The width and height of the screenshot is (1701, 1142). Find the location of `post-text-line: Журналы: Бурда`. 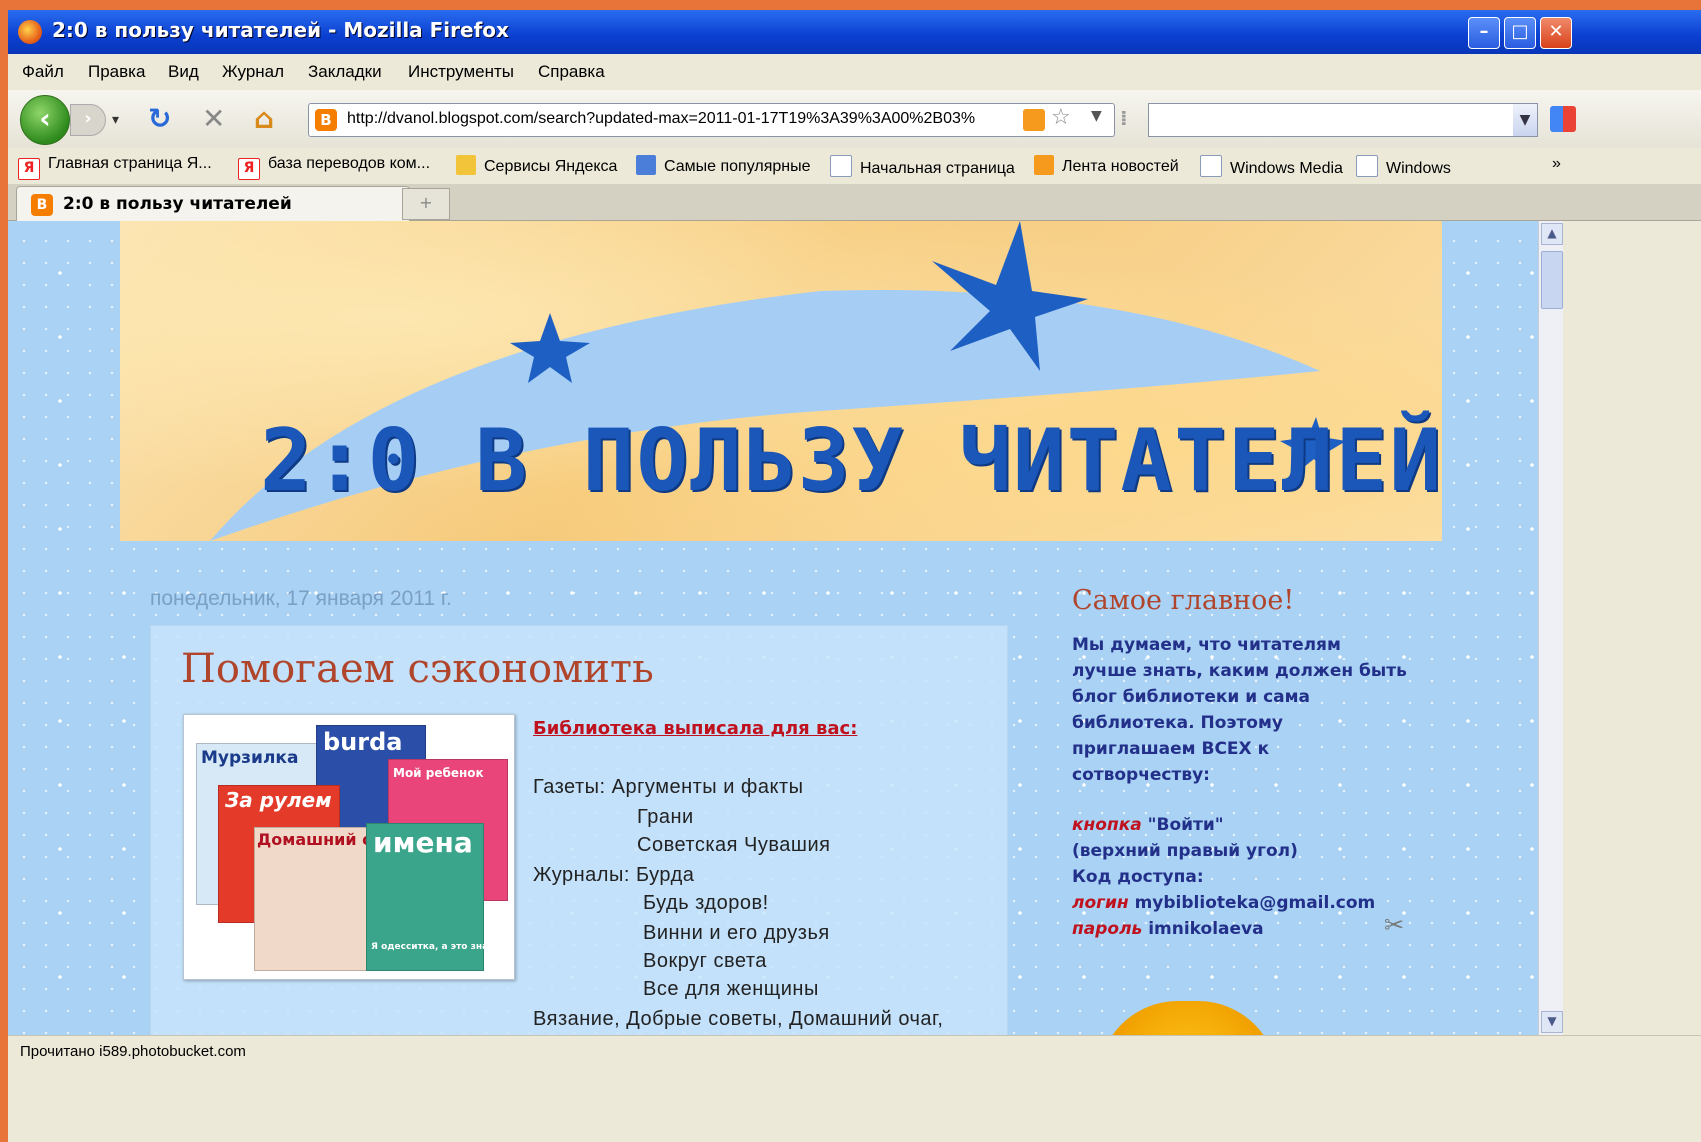

post-text-line: Журналы: Бурда is located at coordinates (614, 875).